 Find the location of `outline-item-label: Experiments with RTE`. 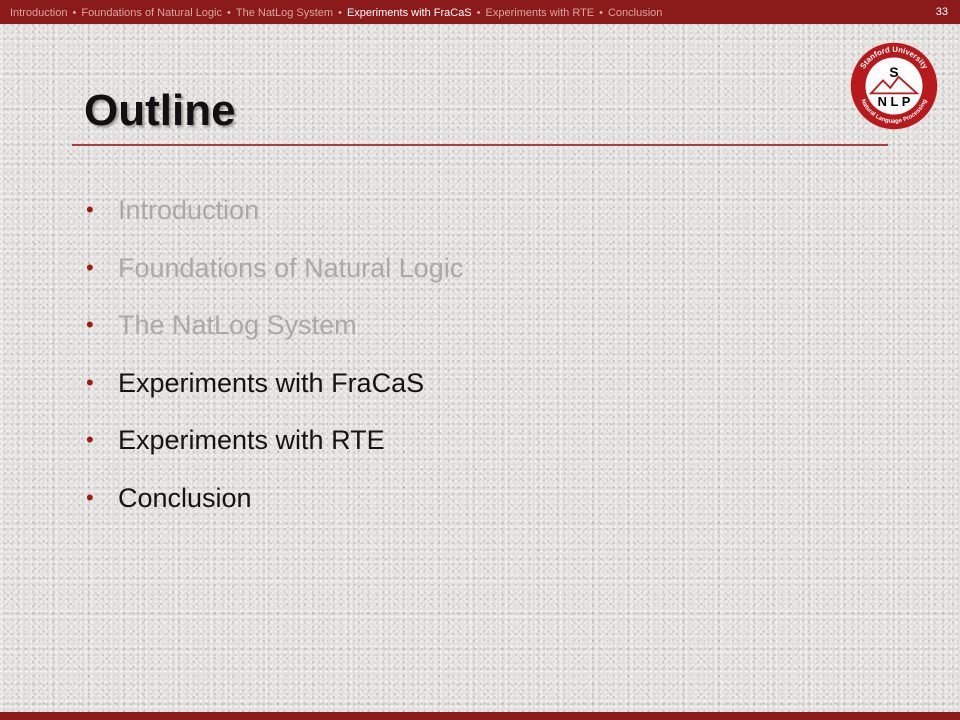

outline-item-label: Experiments with RTE is located at coordinates (251, 440).